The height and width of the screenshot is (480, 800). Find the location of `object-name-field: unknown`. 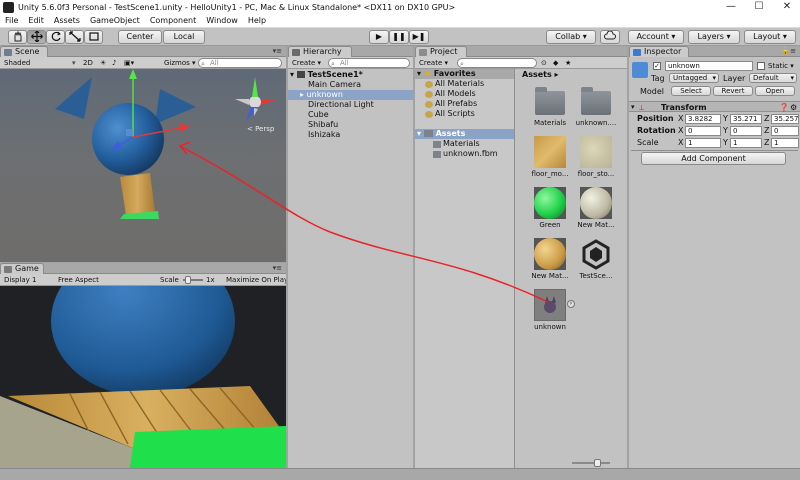

object-name-field: unknown is located at coordinates (709, 66).